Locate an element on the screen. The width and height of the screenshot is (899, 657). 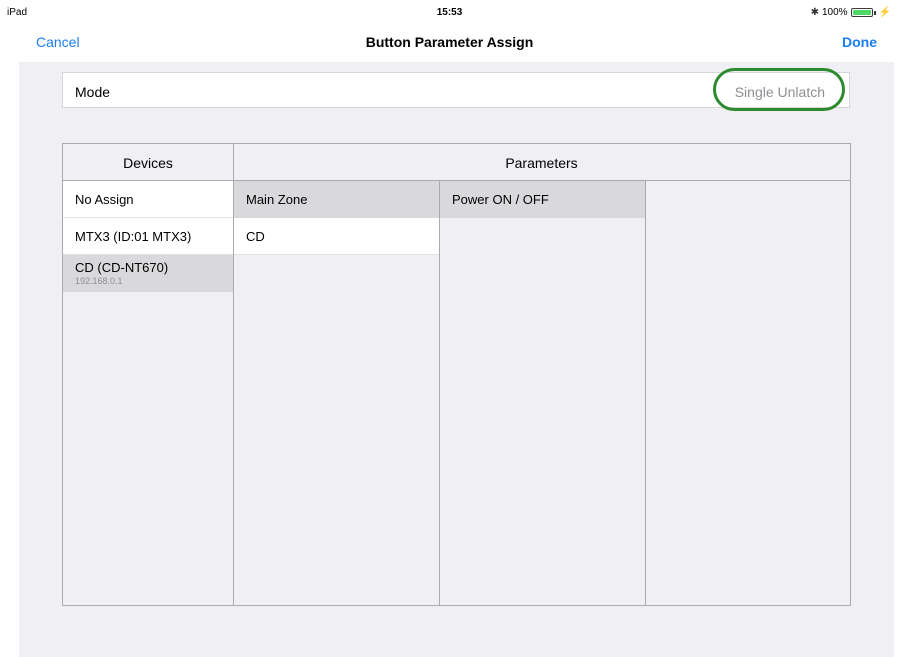
page-title: Button Parameter Assign is located at coordinates (449, 42).